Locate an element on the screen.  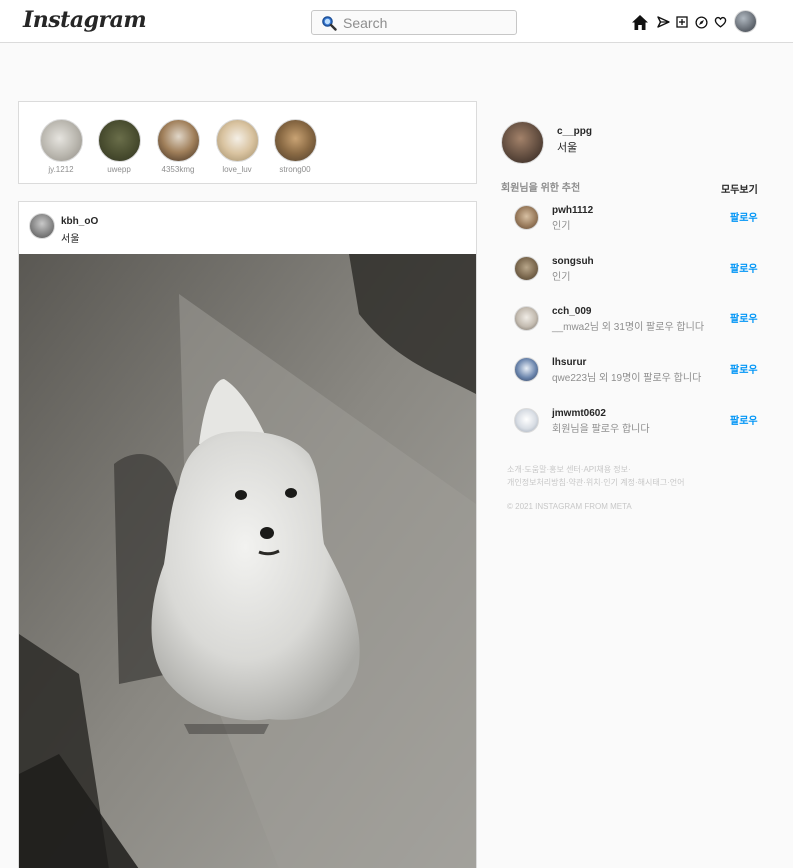
story-item: strong00 is located at coordinates (295, 146).